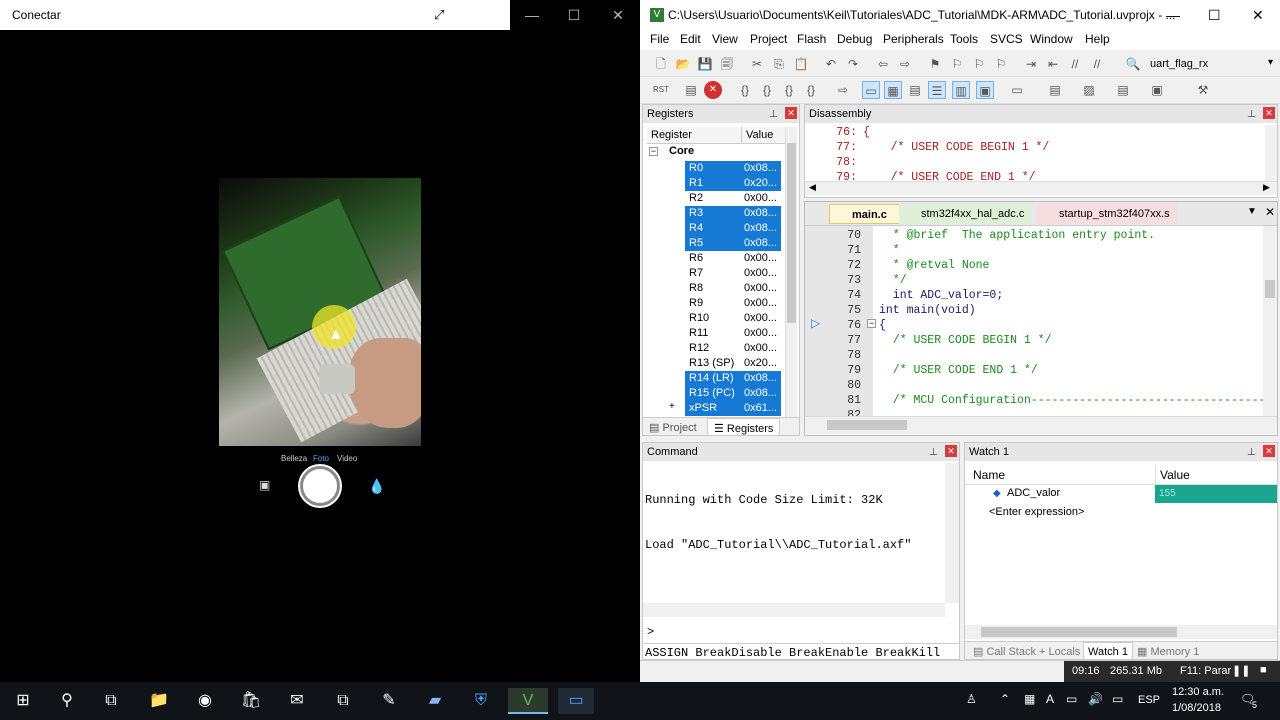 Image resolution: width=1280 pixels, height=720 pixels. I want to click on clock-date: 1/08/2018, so click(1196, 708).